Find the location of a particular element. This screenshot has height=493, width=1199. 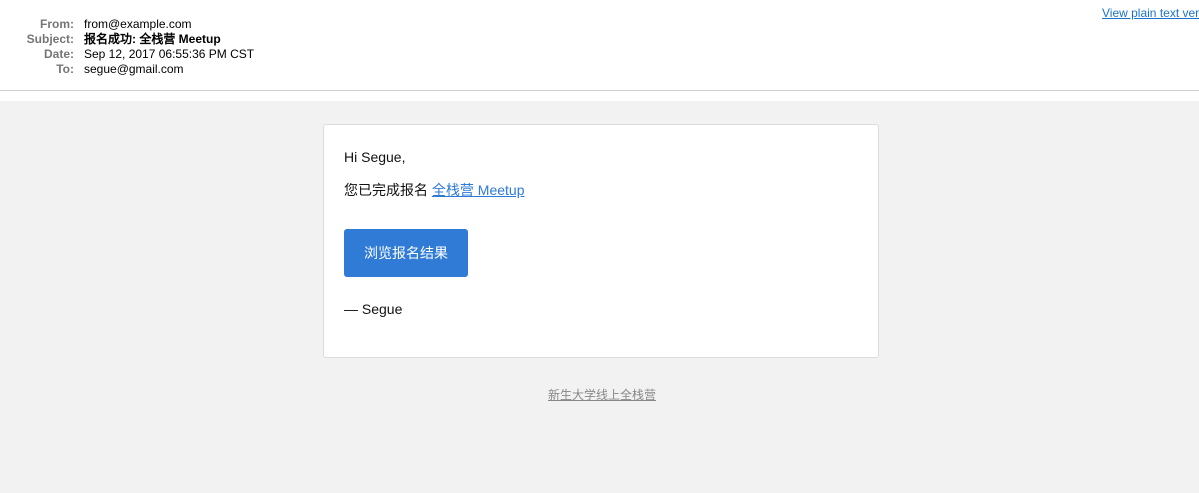

subject-row: Subject: 报名成功: 全栈营 Meetup is located at coordinates (127, 39).